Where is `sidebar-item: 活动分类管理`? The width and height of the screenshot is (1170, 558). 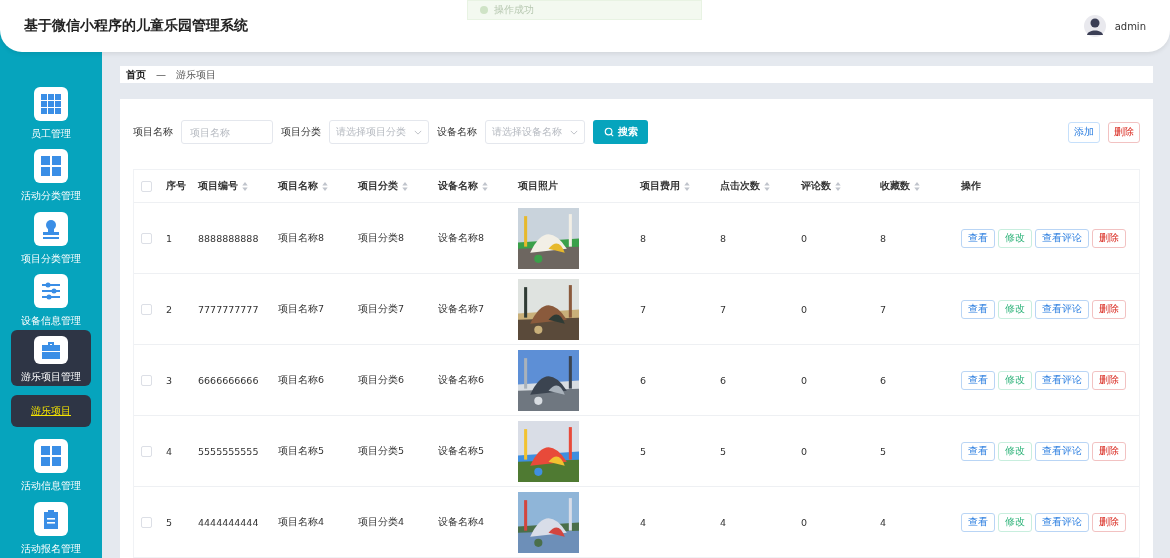 sidebar-item: 活动分类管理 is located at coordinates (51, 174).